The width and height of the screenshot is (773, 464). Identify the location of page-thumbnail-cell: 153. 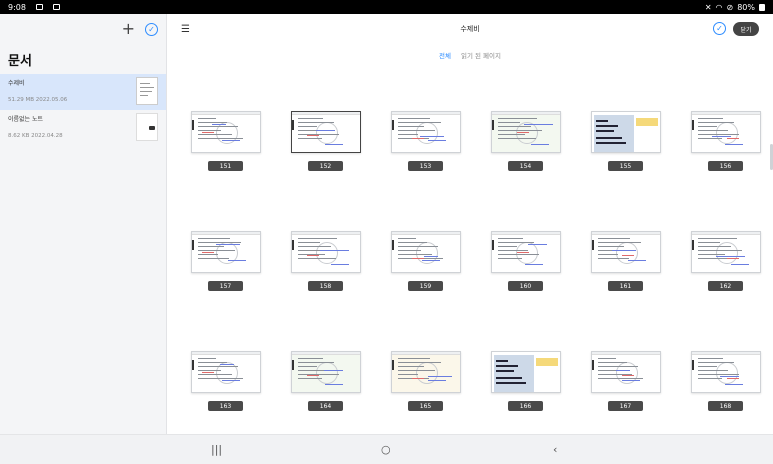
(426, 142).